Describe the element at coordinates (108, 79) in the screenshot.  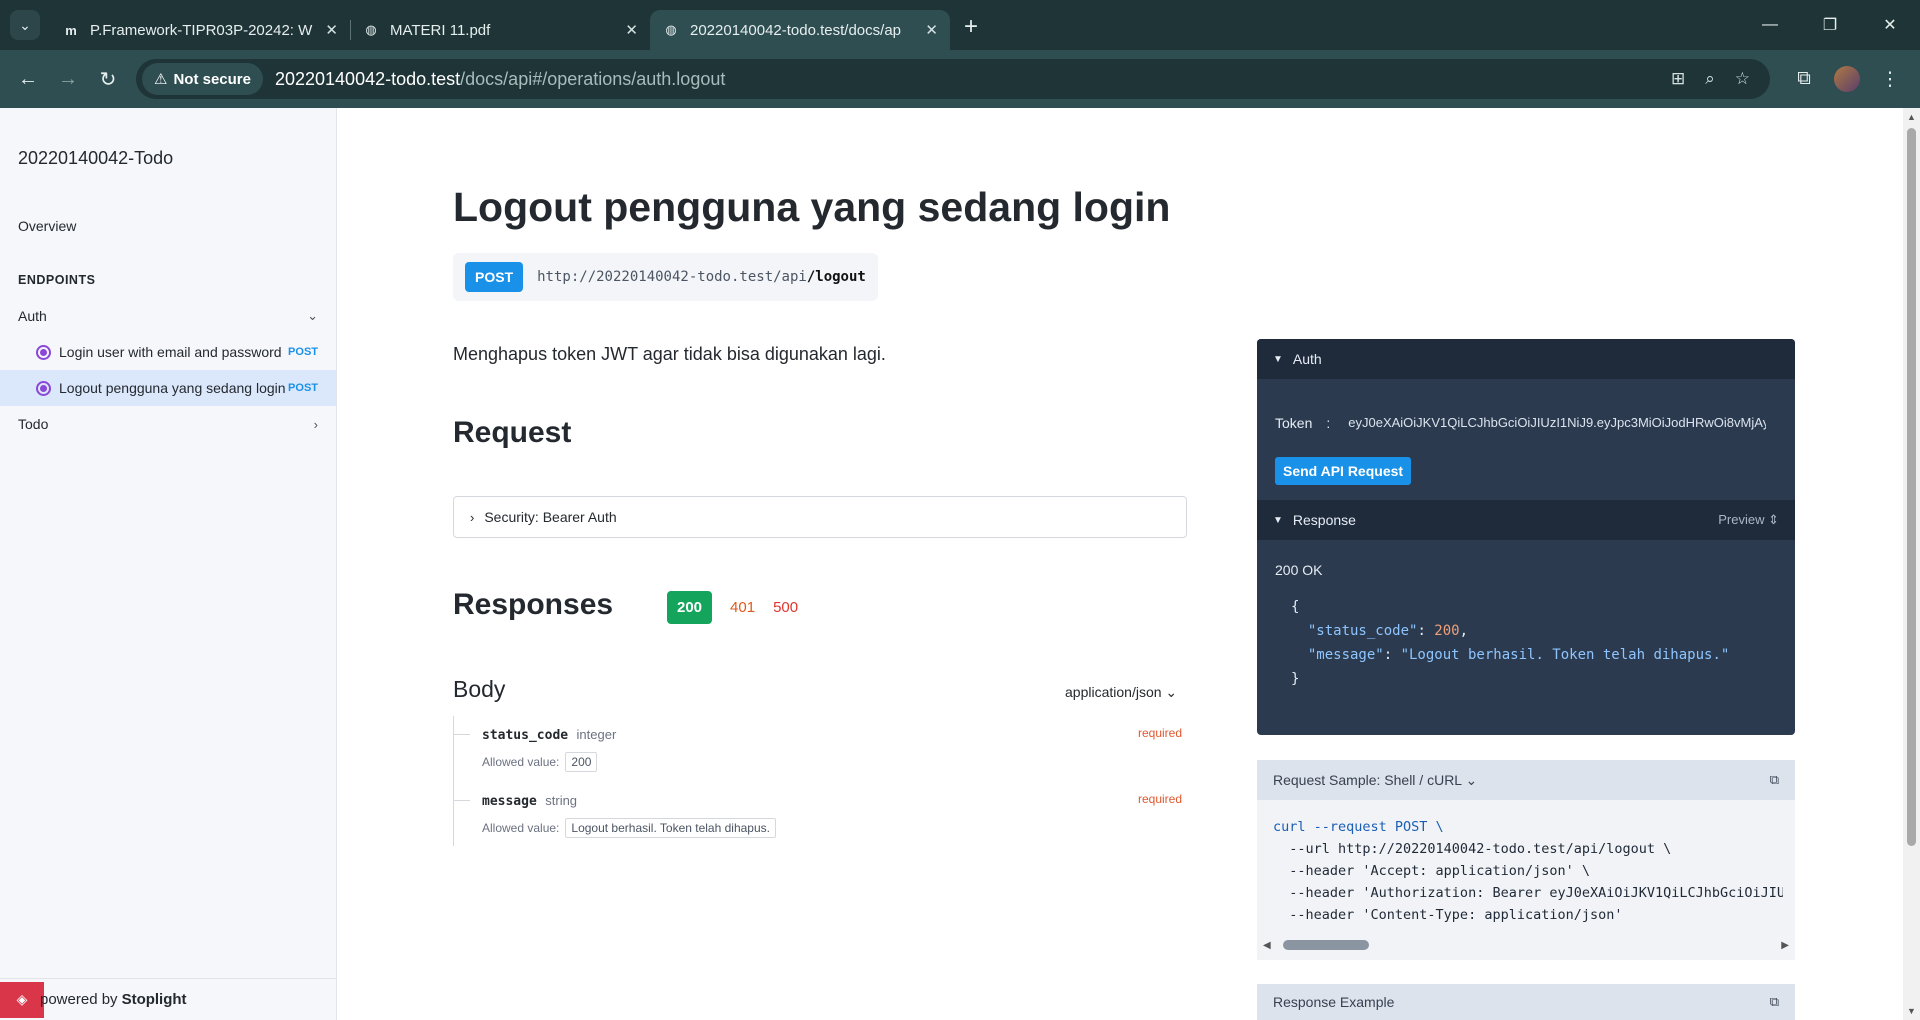
I see `reload-icon: ↻` at that location.